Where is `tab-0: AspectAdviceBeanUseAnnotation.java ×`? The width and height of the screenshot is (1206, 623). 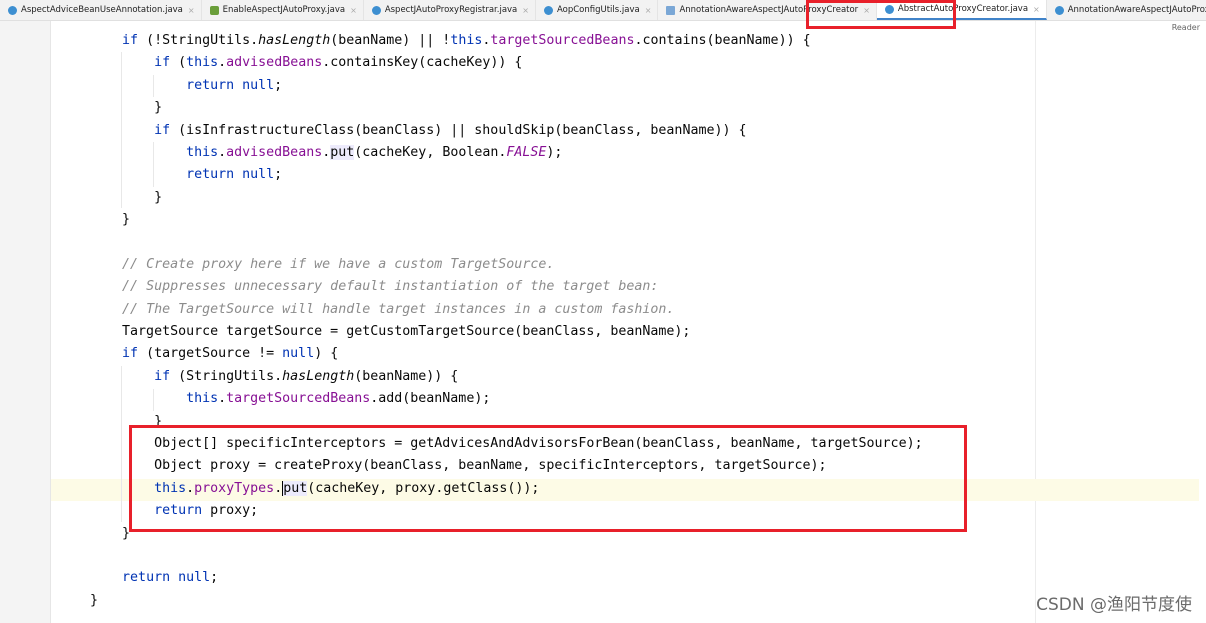
tab-0: AspectAdviceBeanUseAnnotation.java × is located at coordinates (101, 10).